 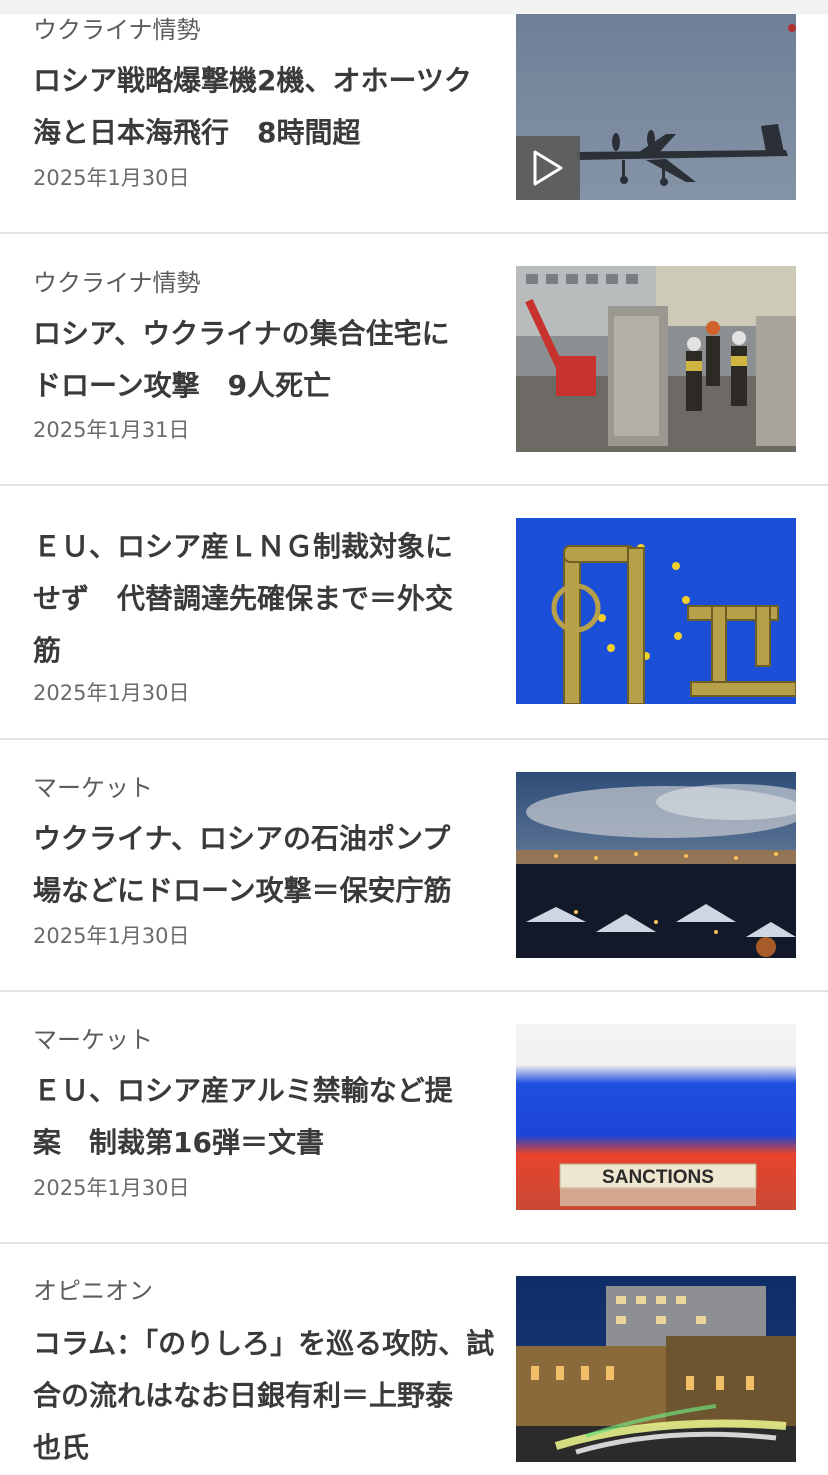 I want to click on article-title: ウクライナ、ロシアの石油ポンプ 場などにドローン攻撃＝保安庁筋, so click(x=268, y=865).